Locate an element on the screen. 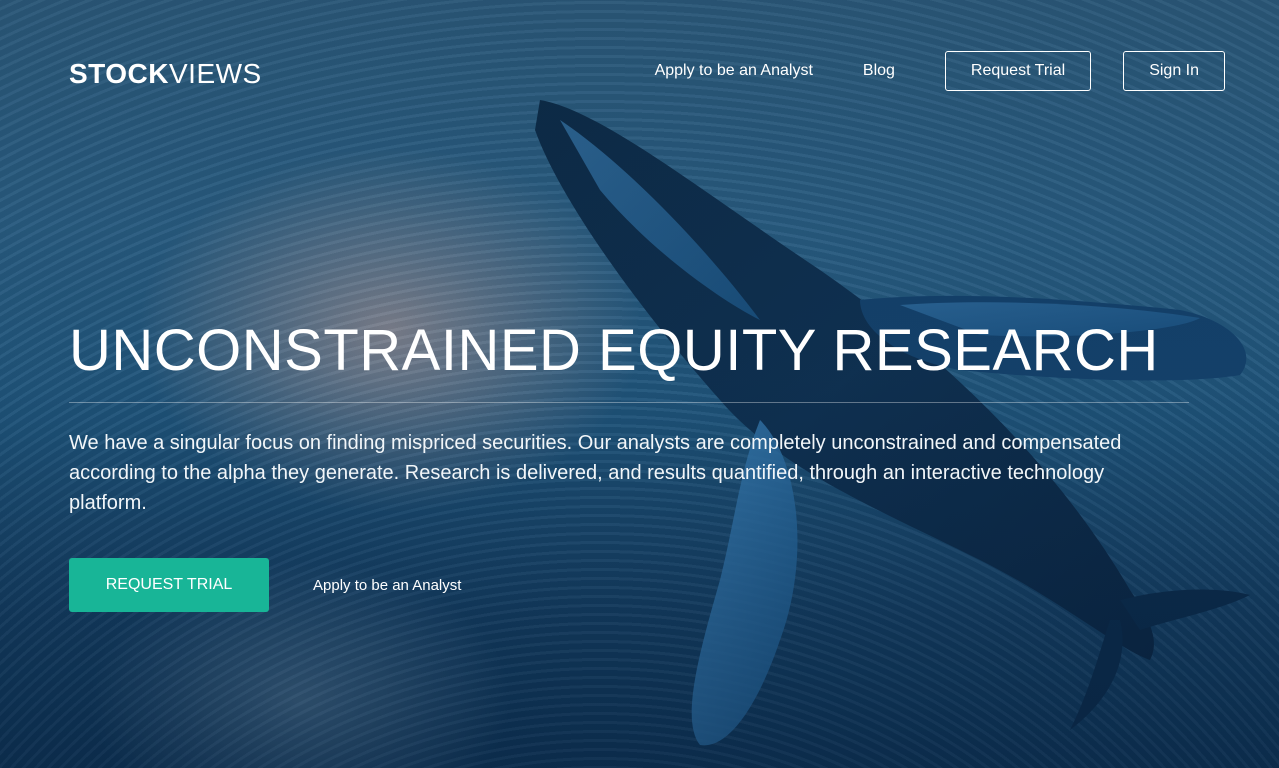  nav-blog-link: Blog is located at coordinates (879, 71).